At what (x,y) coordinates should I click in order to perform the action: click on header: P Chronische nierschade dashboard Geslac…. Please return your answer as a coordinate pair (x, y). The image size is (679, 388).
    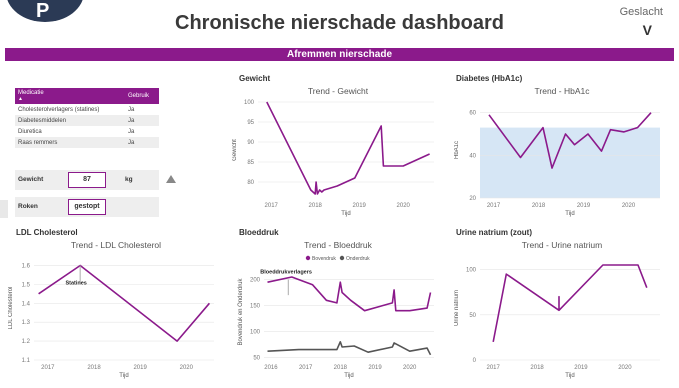
    Looking at the image, I should click on (339, 22).